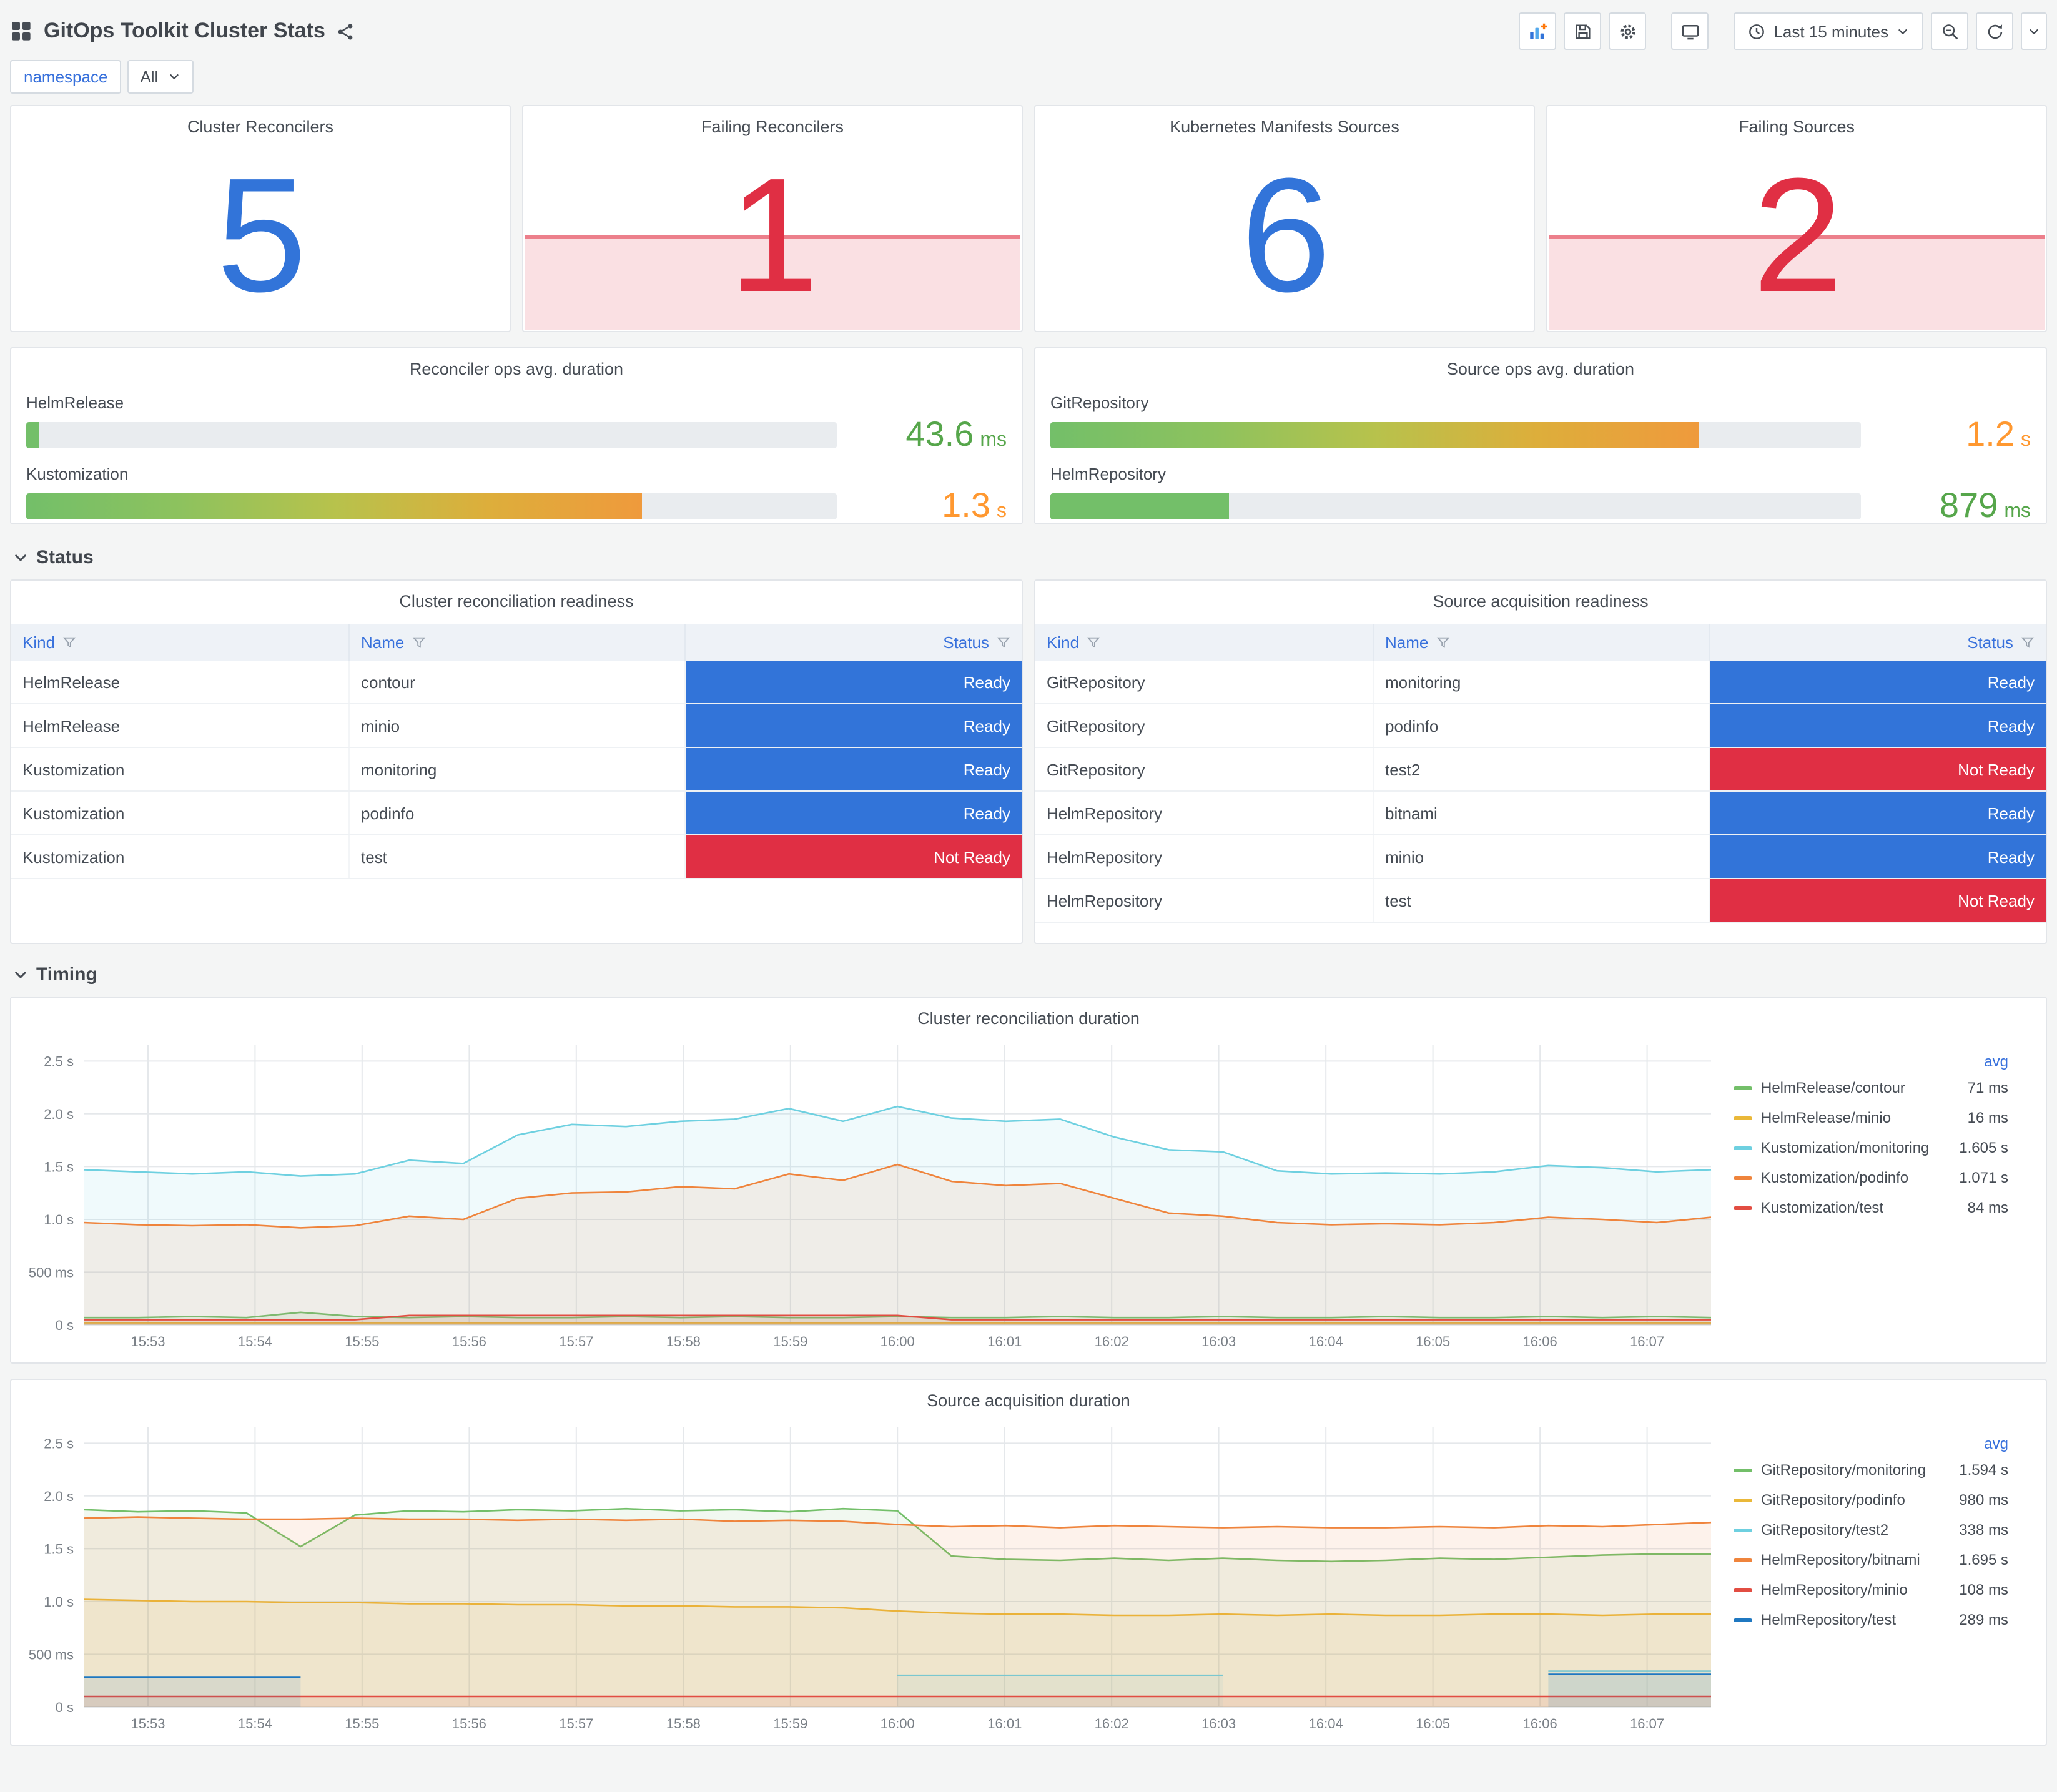 The height and width of the screenshot is (1792, 2057). Describe the element at coordinates (362, 1723) in the screenshot. I see `svg-text: 15:55` at that location.